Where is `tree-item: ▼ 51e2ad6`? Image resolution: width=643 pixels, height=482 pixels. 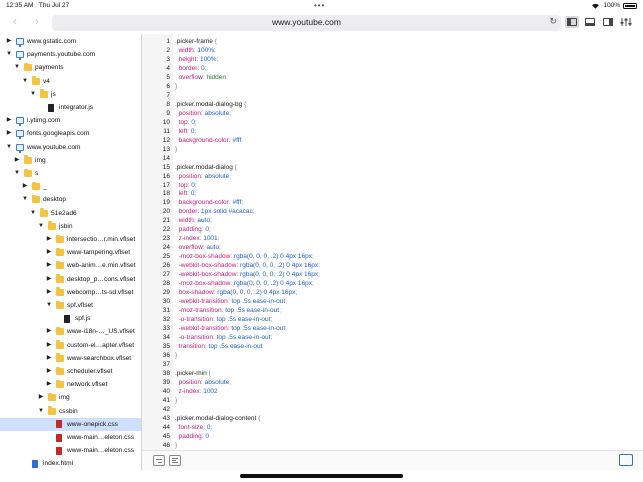 tree-item: ▼ 51e2ad6 is located at coordinates (70, 213).